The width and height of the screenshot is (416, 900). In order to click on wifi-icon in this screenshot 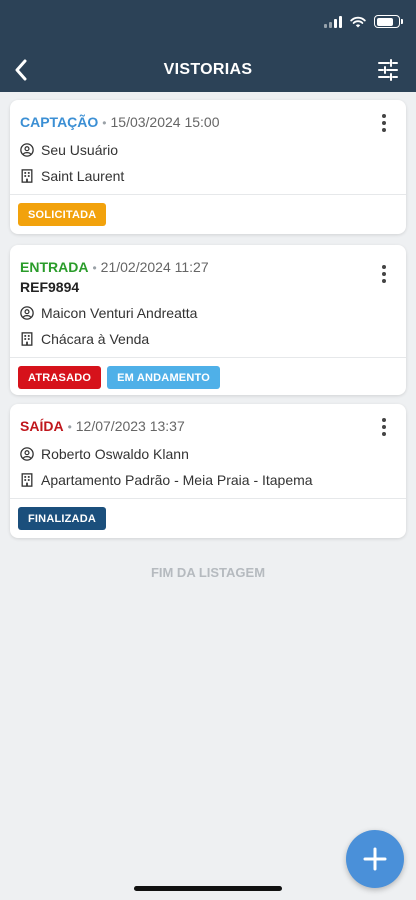, I will do `click(358, 21)`.